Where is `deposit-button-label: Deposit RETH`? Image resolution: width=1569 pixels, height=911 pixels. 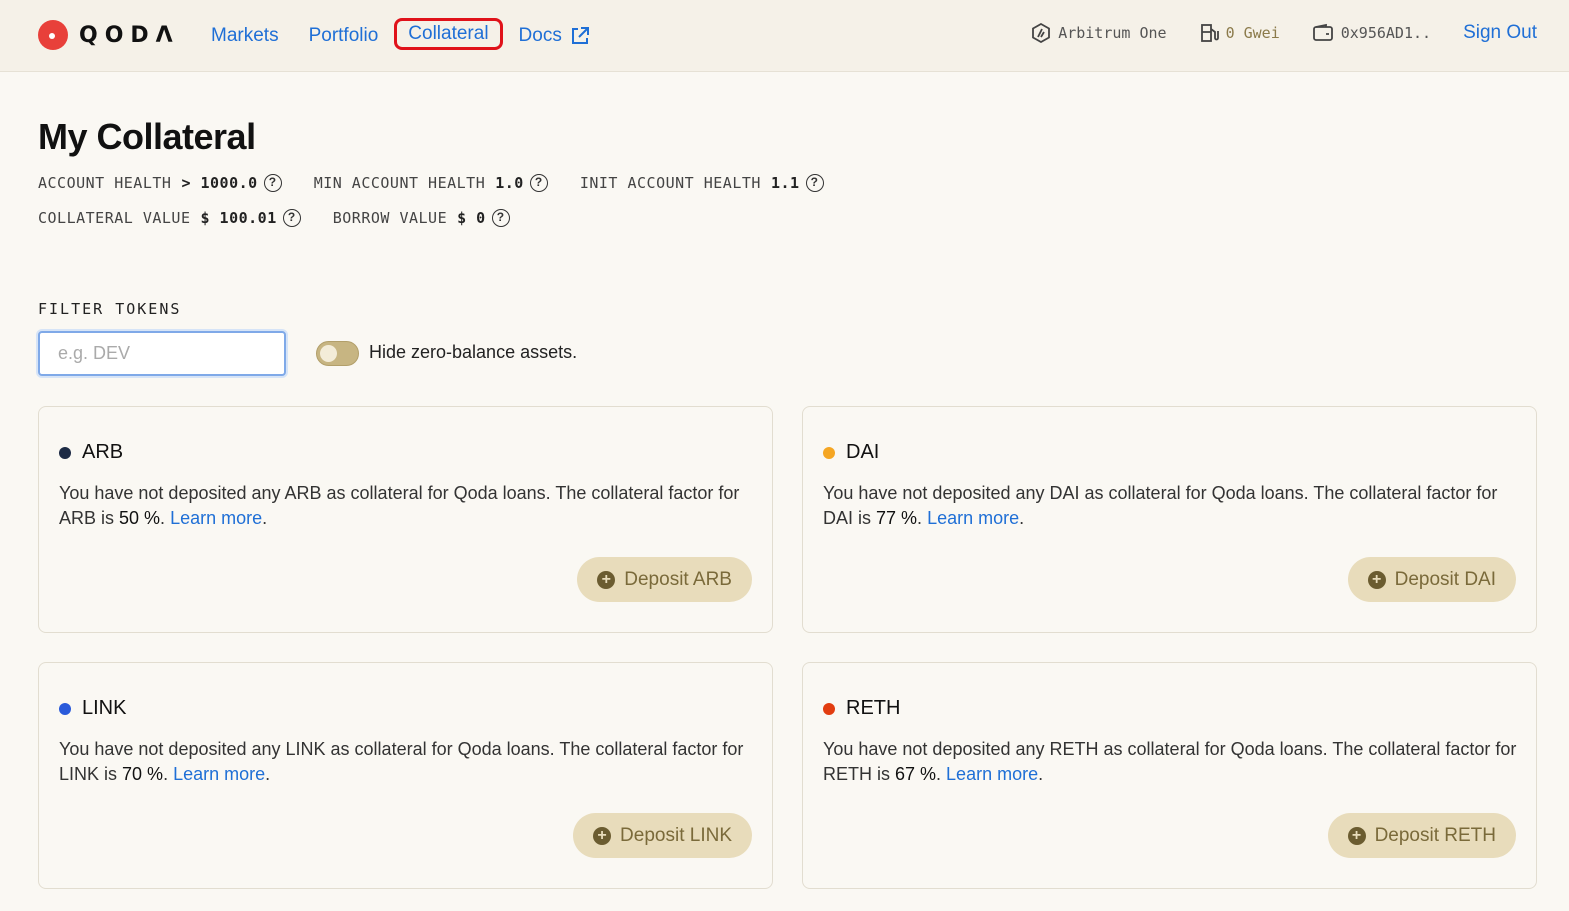 deposit-button-label: Deposit RETH is located at coordinates (1435, 835).